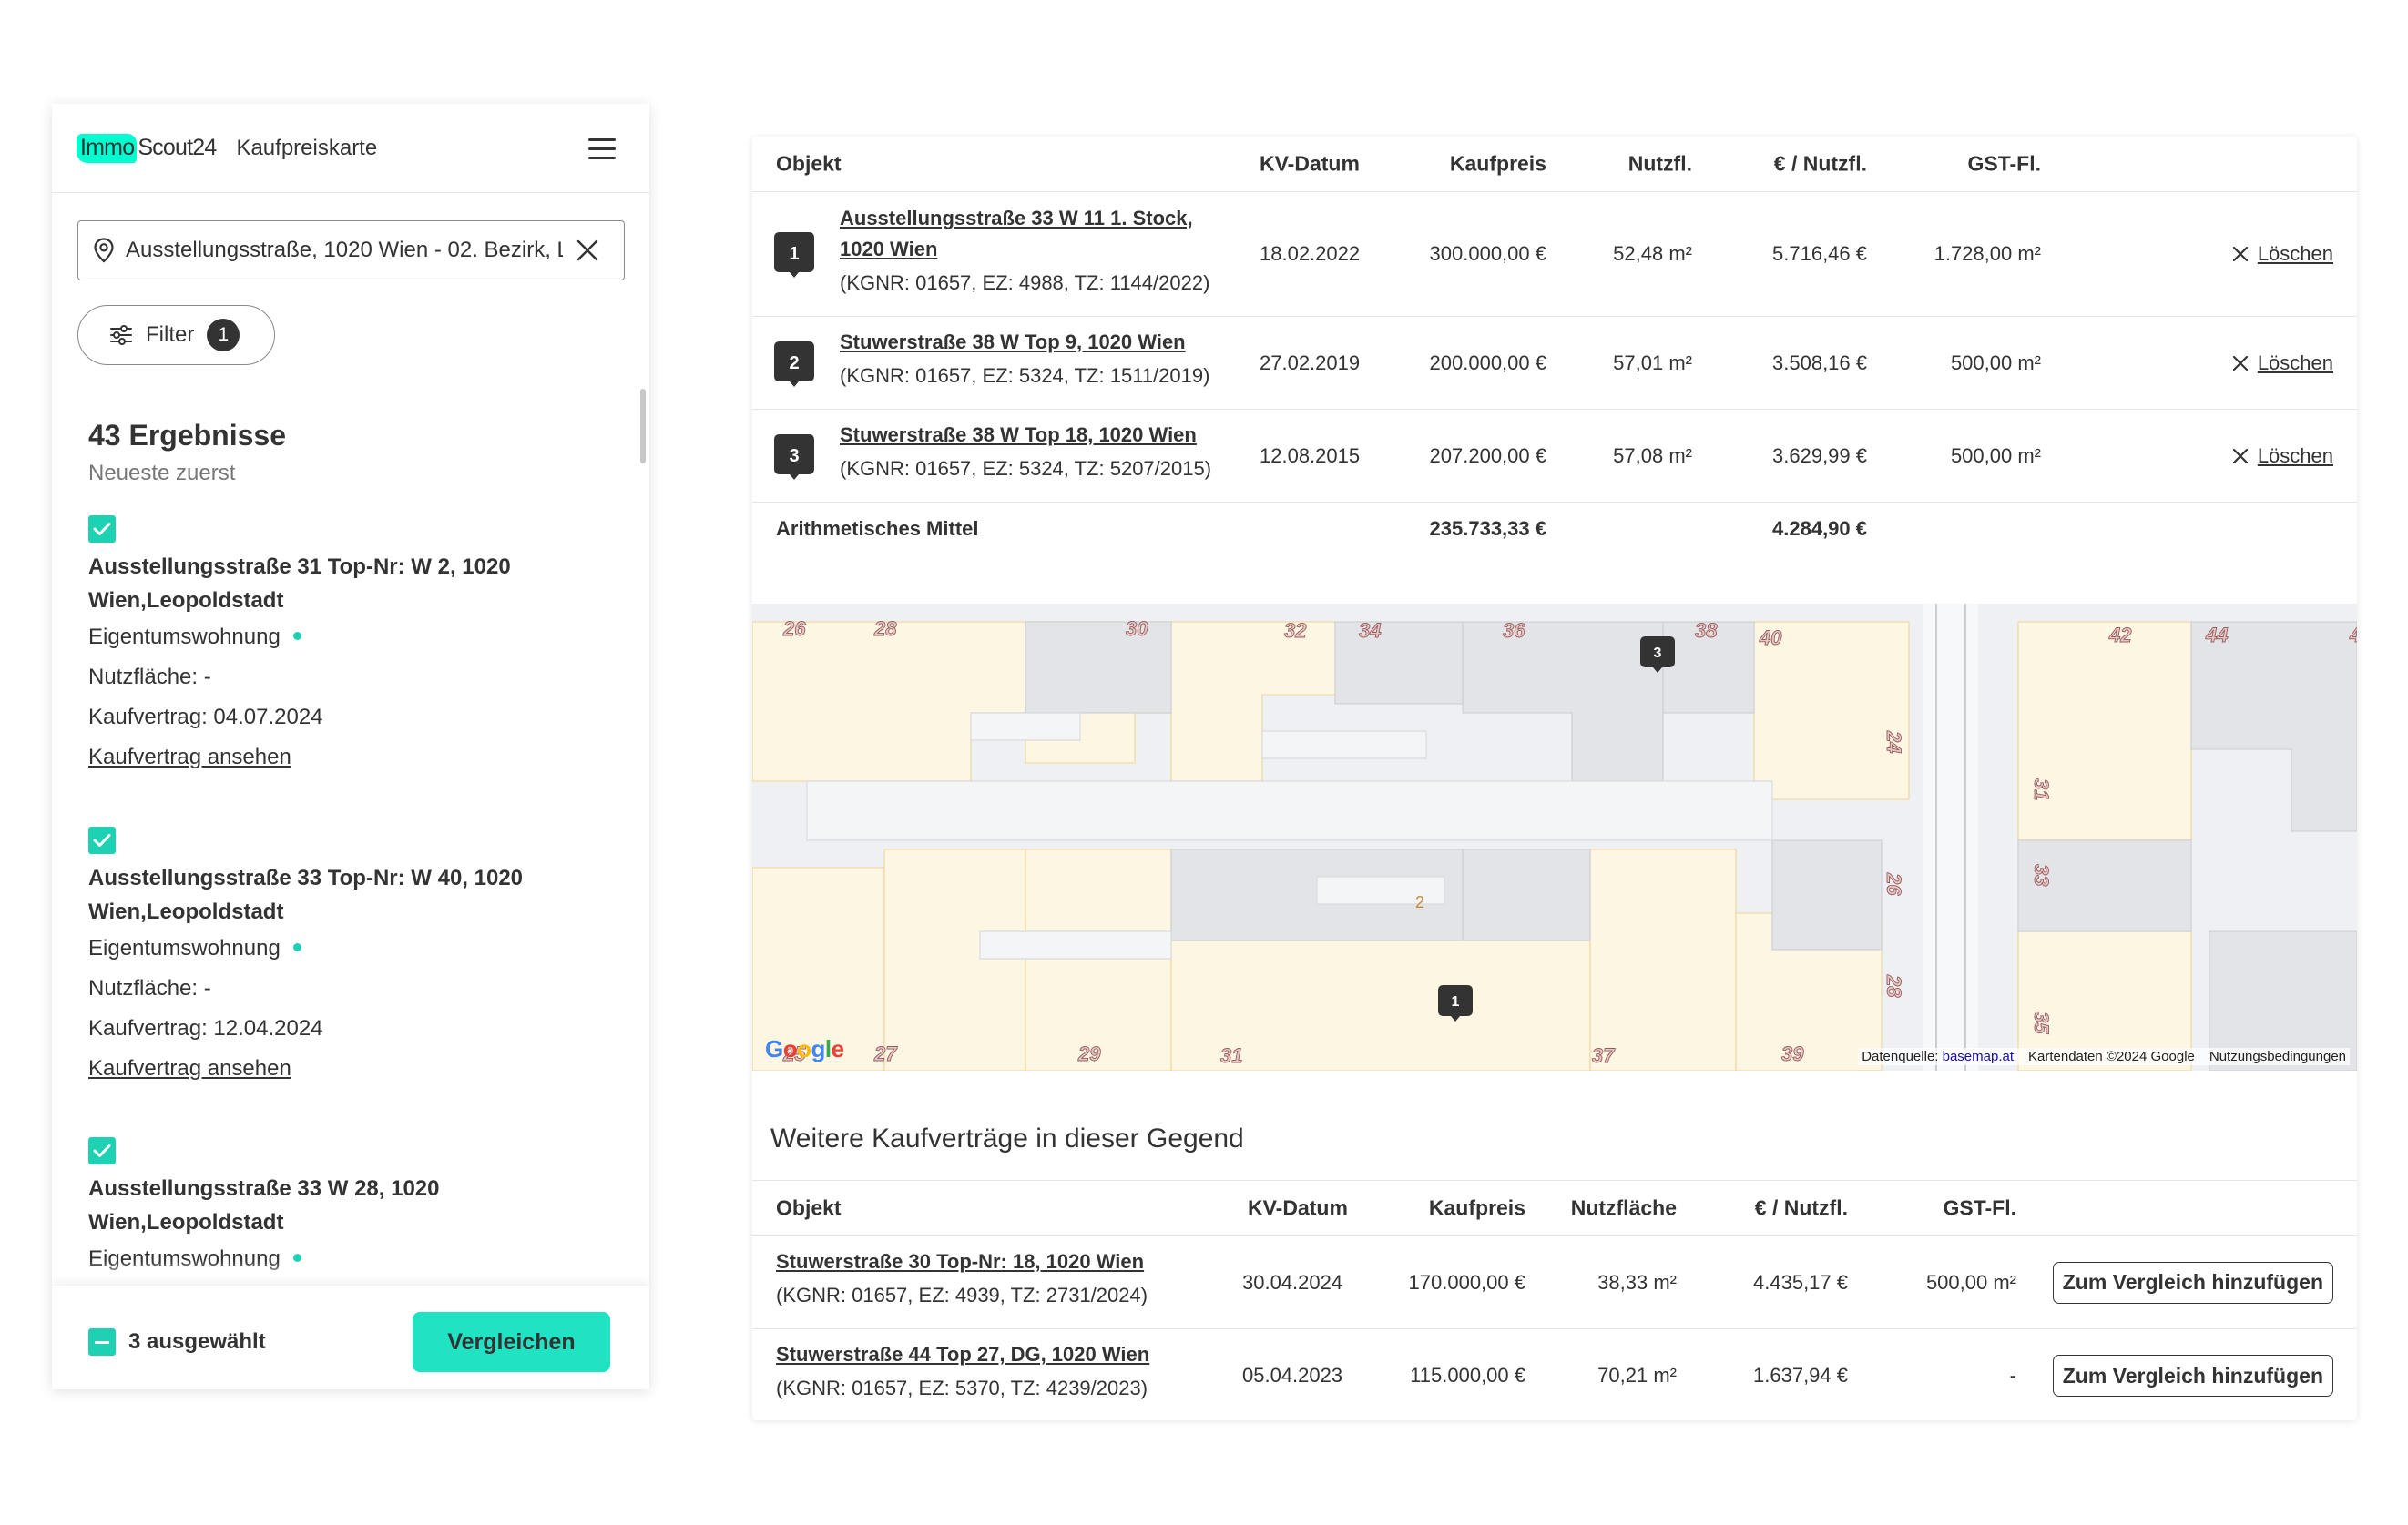  I want to click on usable-area: 38,33 m², so click(1637, 1282).